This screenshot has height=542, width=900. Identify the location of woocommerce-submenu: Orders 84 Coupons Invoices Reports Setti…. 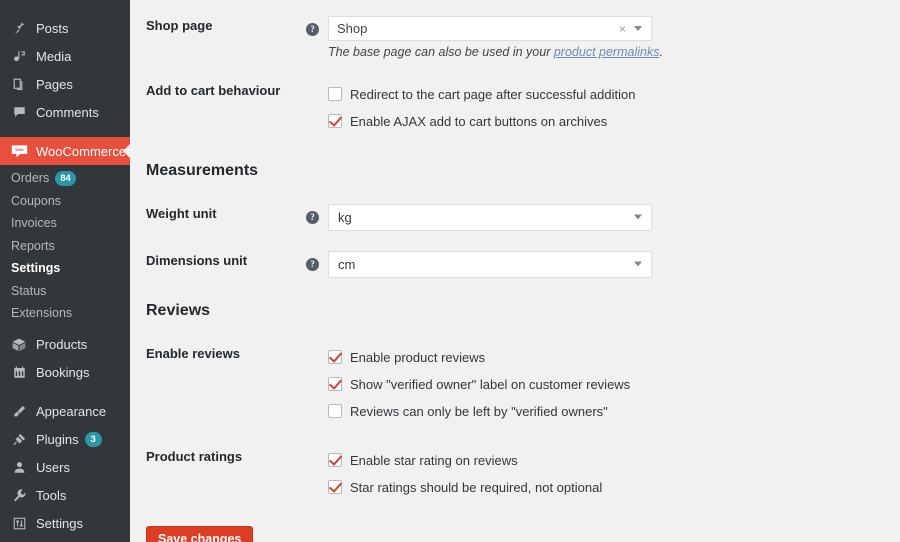
(65, 248).